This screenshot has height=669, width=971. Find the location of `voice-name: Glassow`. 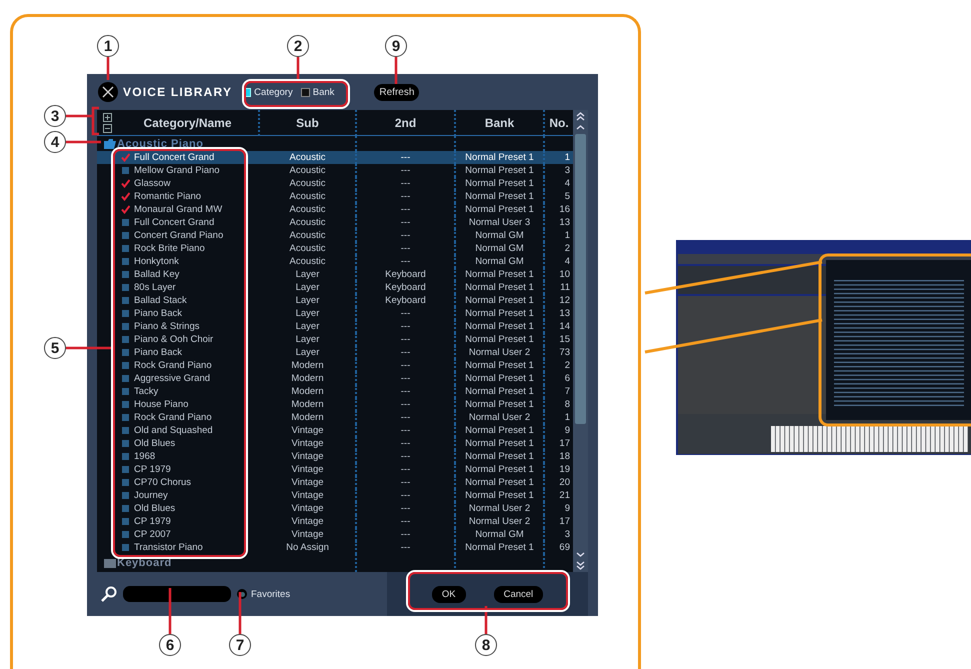

voice-name: Glassow is located at coordinates (152, 183).